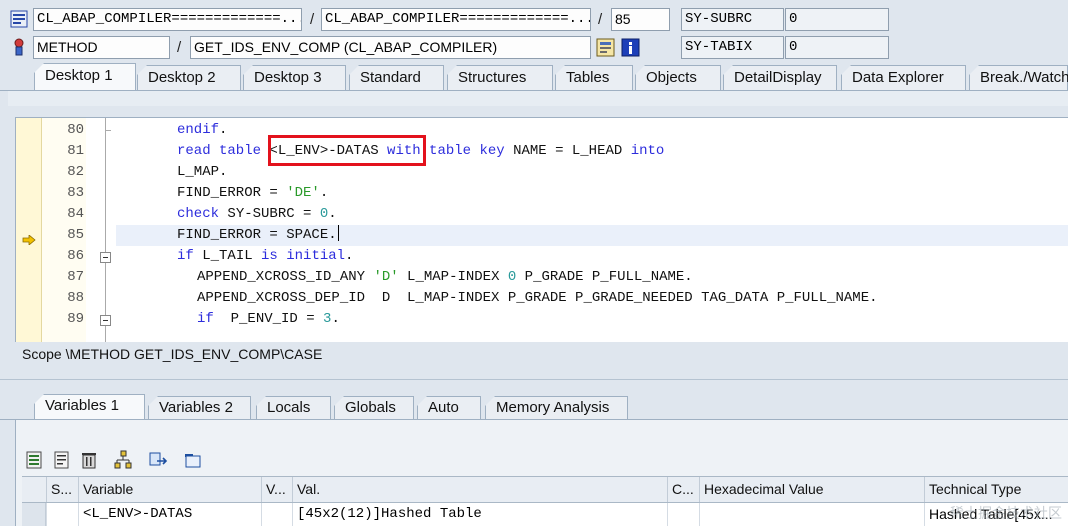 The width and height of the screenshot is (1068, 526). Describe the element at coordinates (258, 234) in the screenshot. I see `code-text: FIND_ERROR = SPACE.` at that location.